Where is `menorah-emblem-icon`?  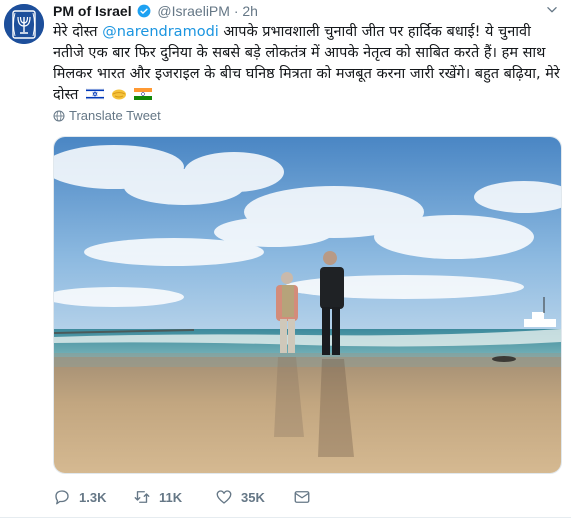 menorah-emblem-icon is located at coordinates (24, 24).